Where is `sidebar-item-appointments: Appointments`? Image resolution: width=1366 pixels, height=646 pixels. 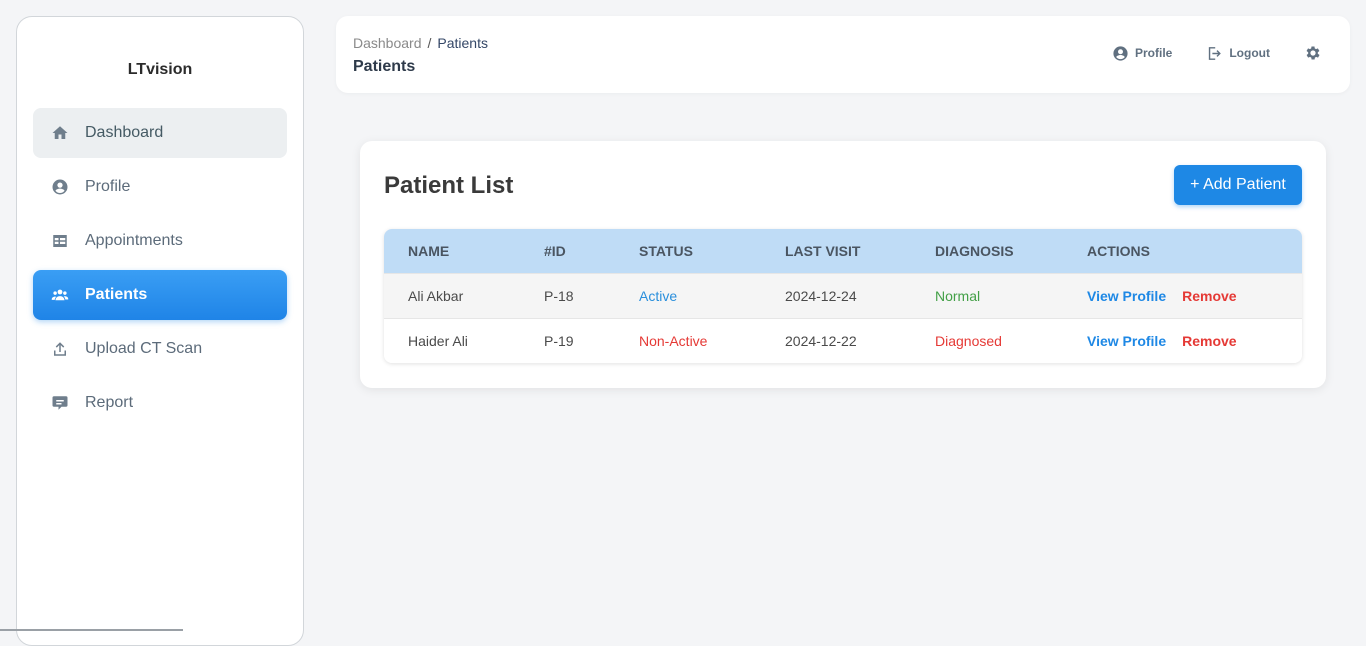
sidebar-item-appointments: Appointments is located at coordinates (160, 241).